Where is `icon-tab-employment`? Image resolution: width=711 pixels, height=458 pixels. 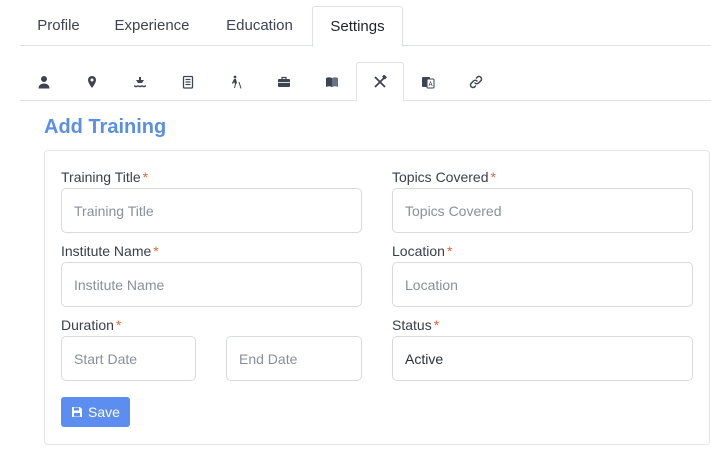 icon-tab-employment is located at coordinates (284, 81).